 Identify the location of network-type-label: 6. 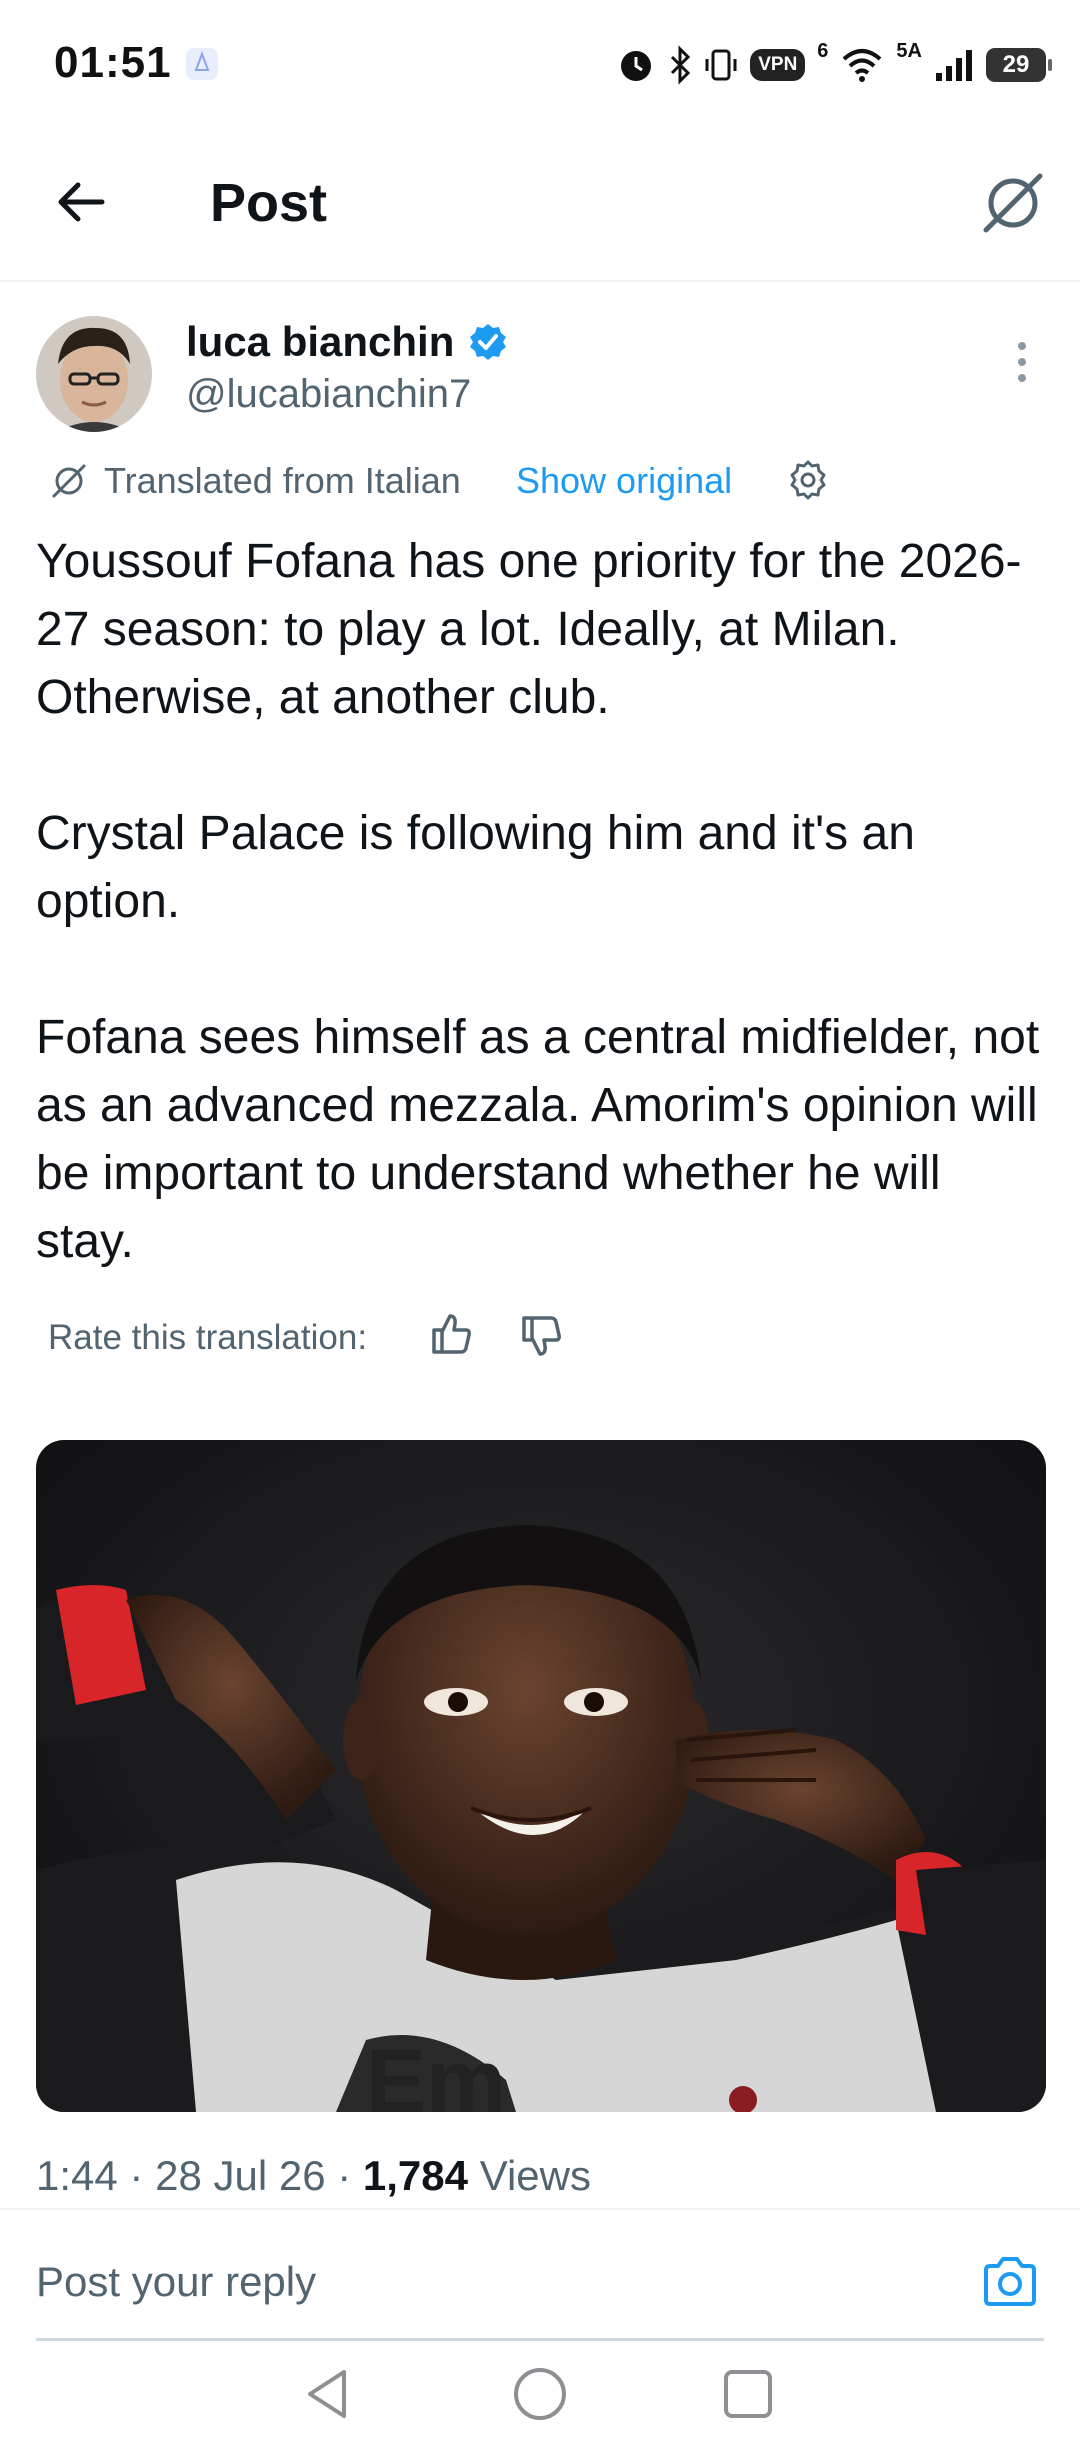
(823, 51).